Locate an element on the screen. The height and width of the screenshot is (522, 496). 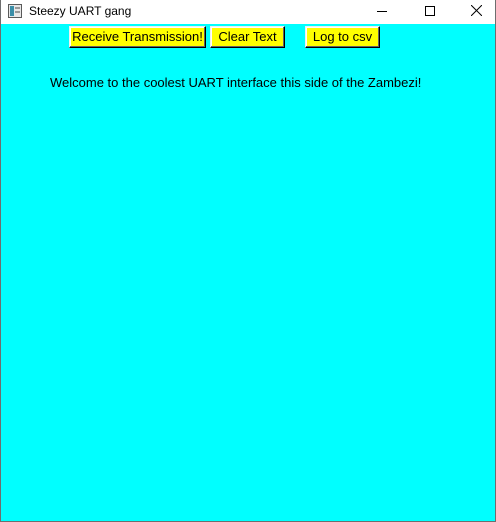
close-icon is located at coordinates (476, 12).